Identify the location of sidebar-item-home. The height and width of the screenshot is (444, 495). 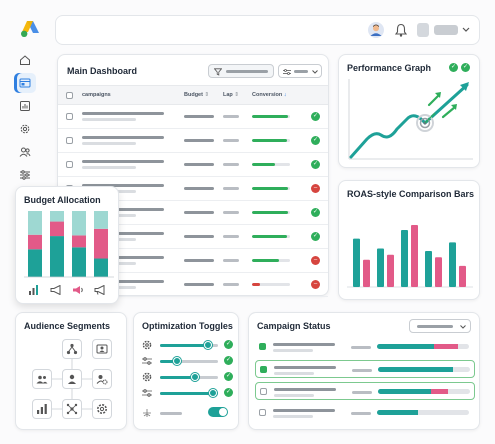
(25, 60).